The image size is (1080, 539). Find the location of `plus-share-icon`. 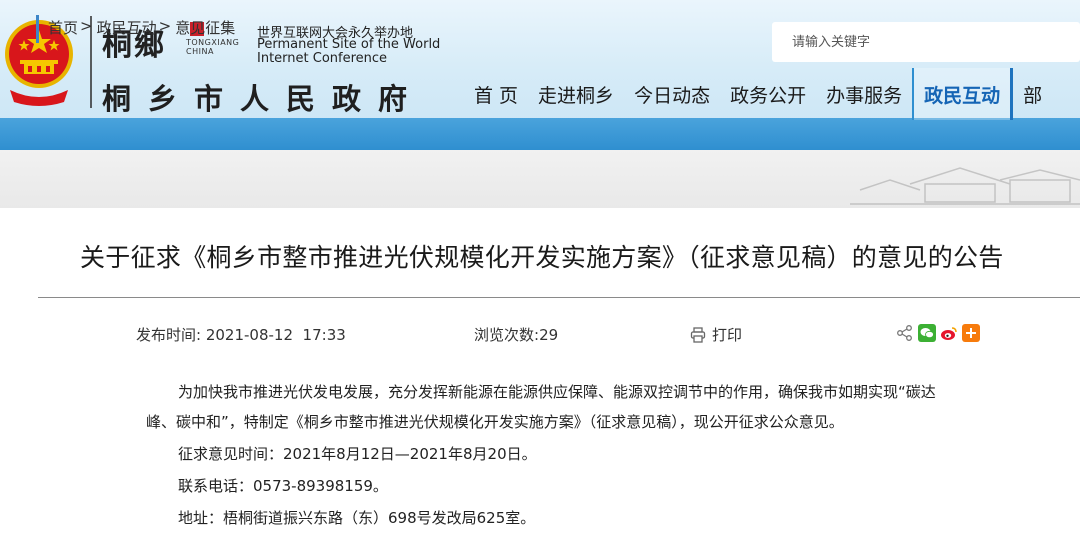

plus-share-icon is located at coordinates (971, 333).